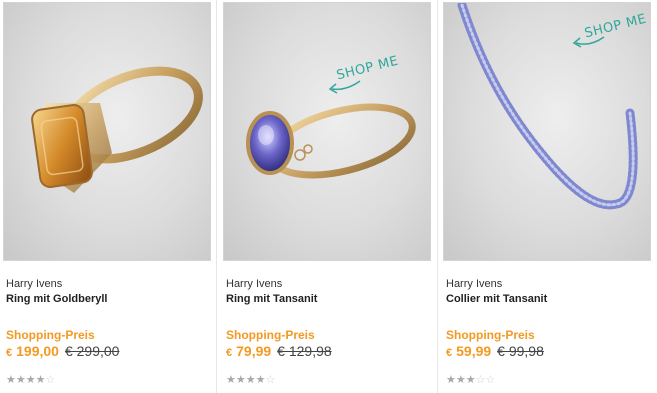 The image size is (657, 393). Describe the element at coordinates (37, 351) in the screenshot. I see `current-price: 199,00` at that location.